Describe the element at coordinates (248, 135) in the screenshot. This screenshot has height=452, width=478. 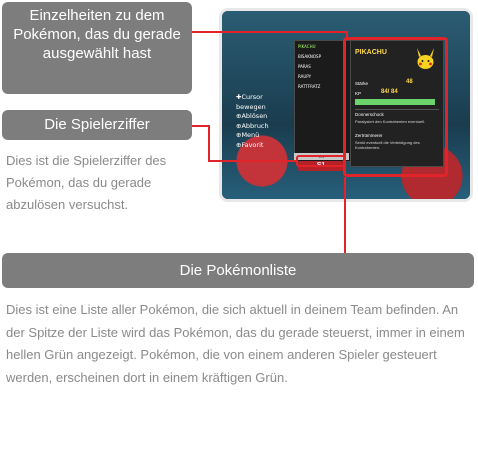
I see `control-line: ⊕Menü` at that location.